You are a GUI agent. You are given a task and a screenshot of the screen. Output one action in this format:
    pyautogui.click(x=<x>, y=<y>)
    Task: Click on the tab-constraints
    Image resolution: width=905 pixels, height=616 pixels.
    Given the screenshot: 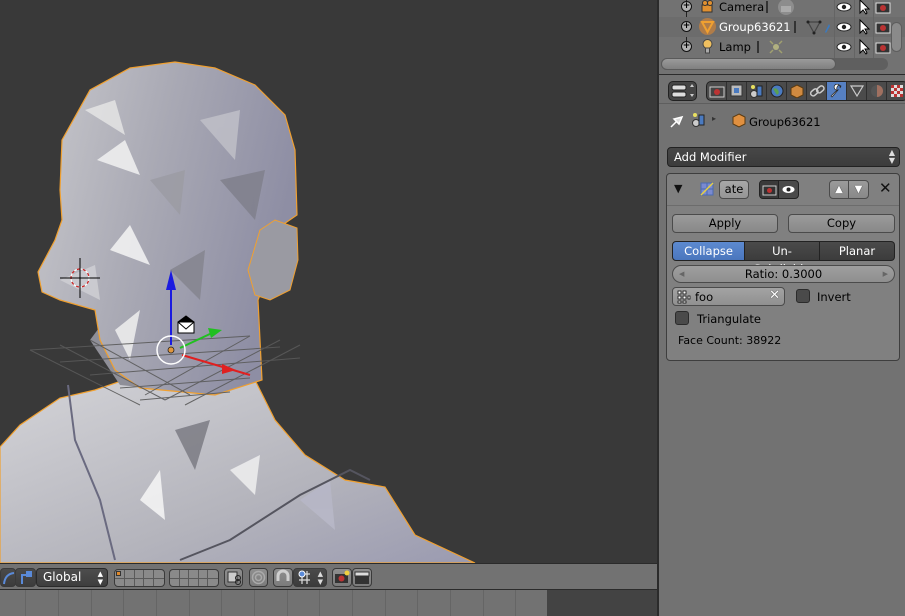 What is the action you would take?
    pyautogui.click(x=817, y=91)
    